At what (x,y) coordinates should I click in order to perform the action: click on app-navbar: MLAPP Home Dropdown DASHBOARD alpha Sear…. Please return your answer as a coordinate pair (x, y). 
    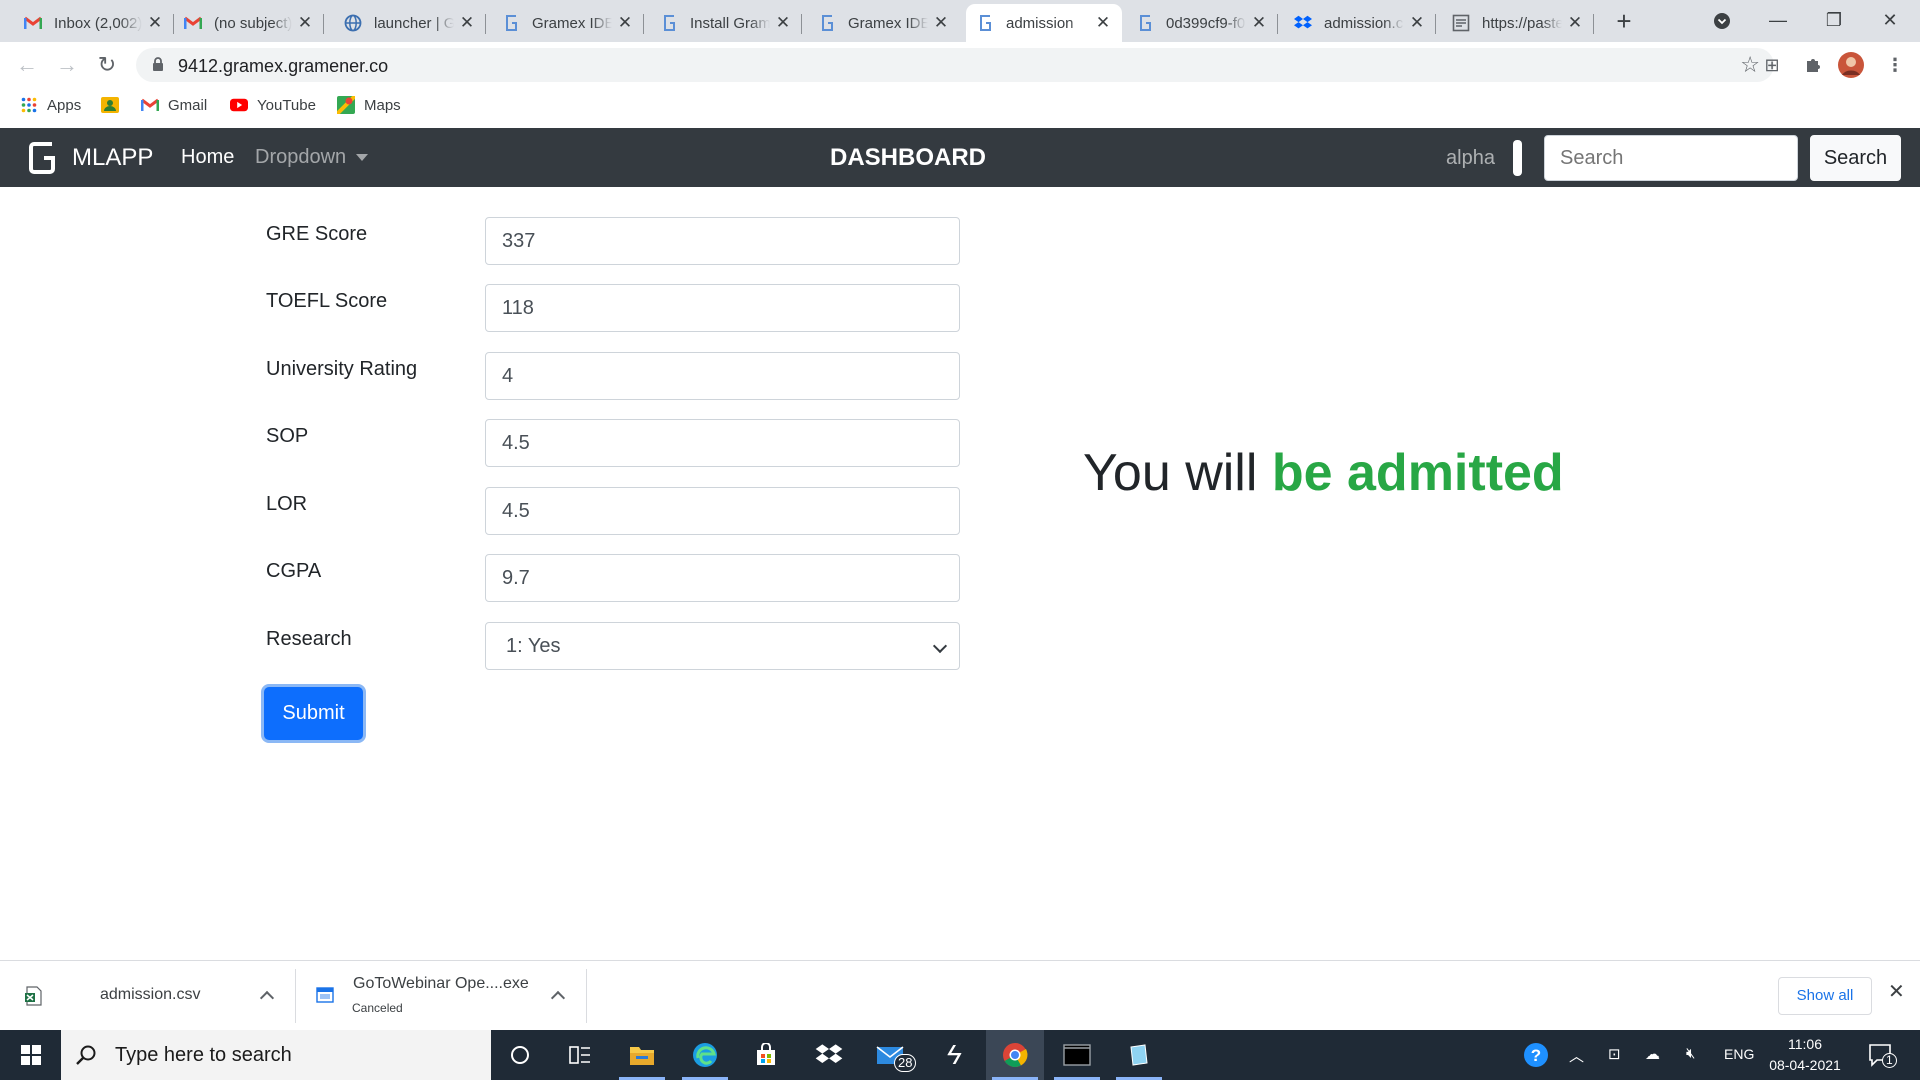
    Looking at the image, I should click on (960, 157).